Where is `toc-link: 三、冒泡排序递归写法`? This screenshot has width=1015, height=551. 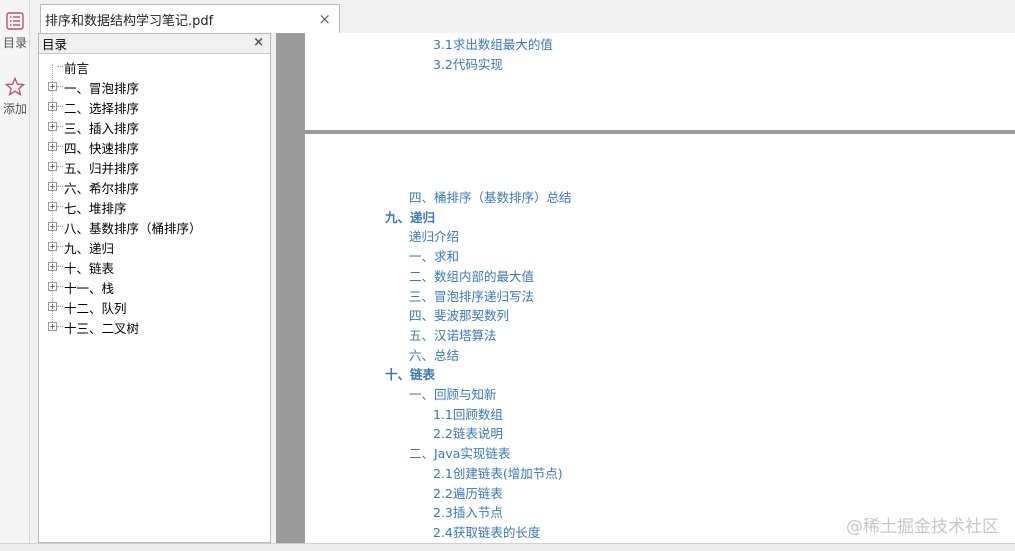
toc-link: 三、冒泡排序递归写法 is located at coordinates (471, 295).